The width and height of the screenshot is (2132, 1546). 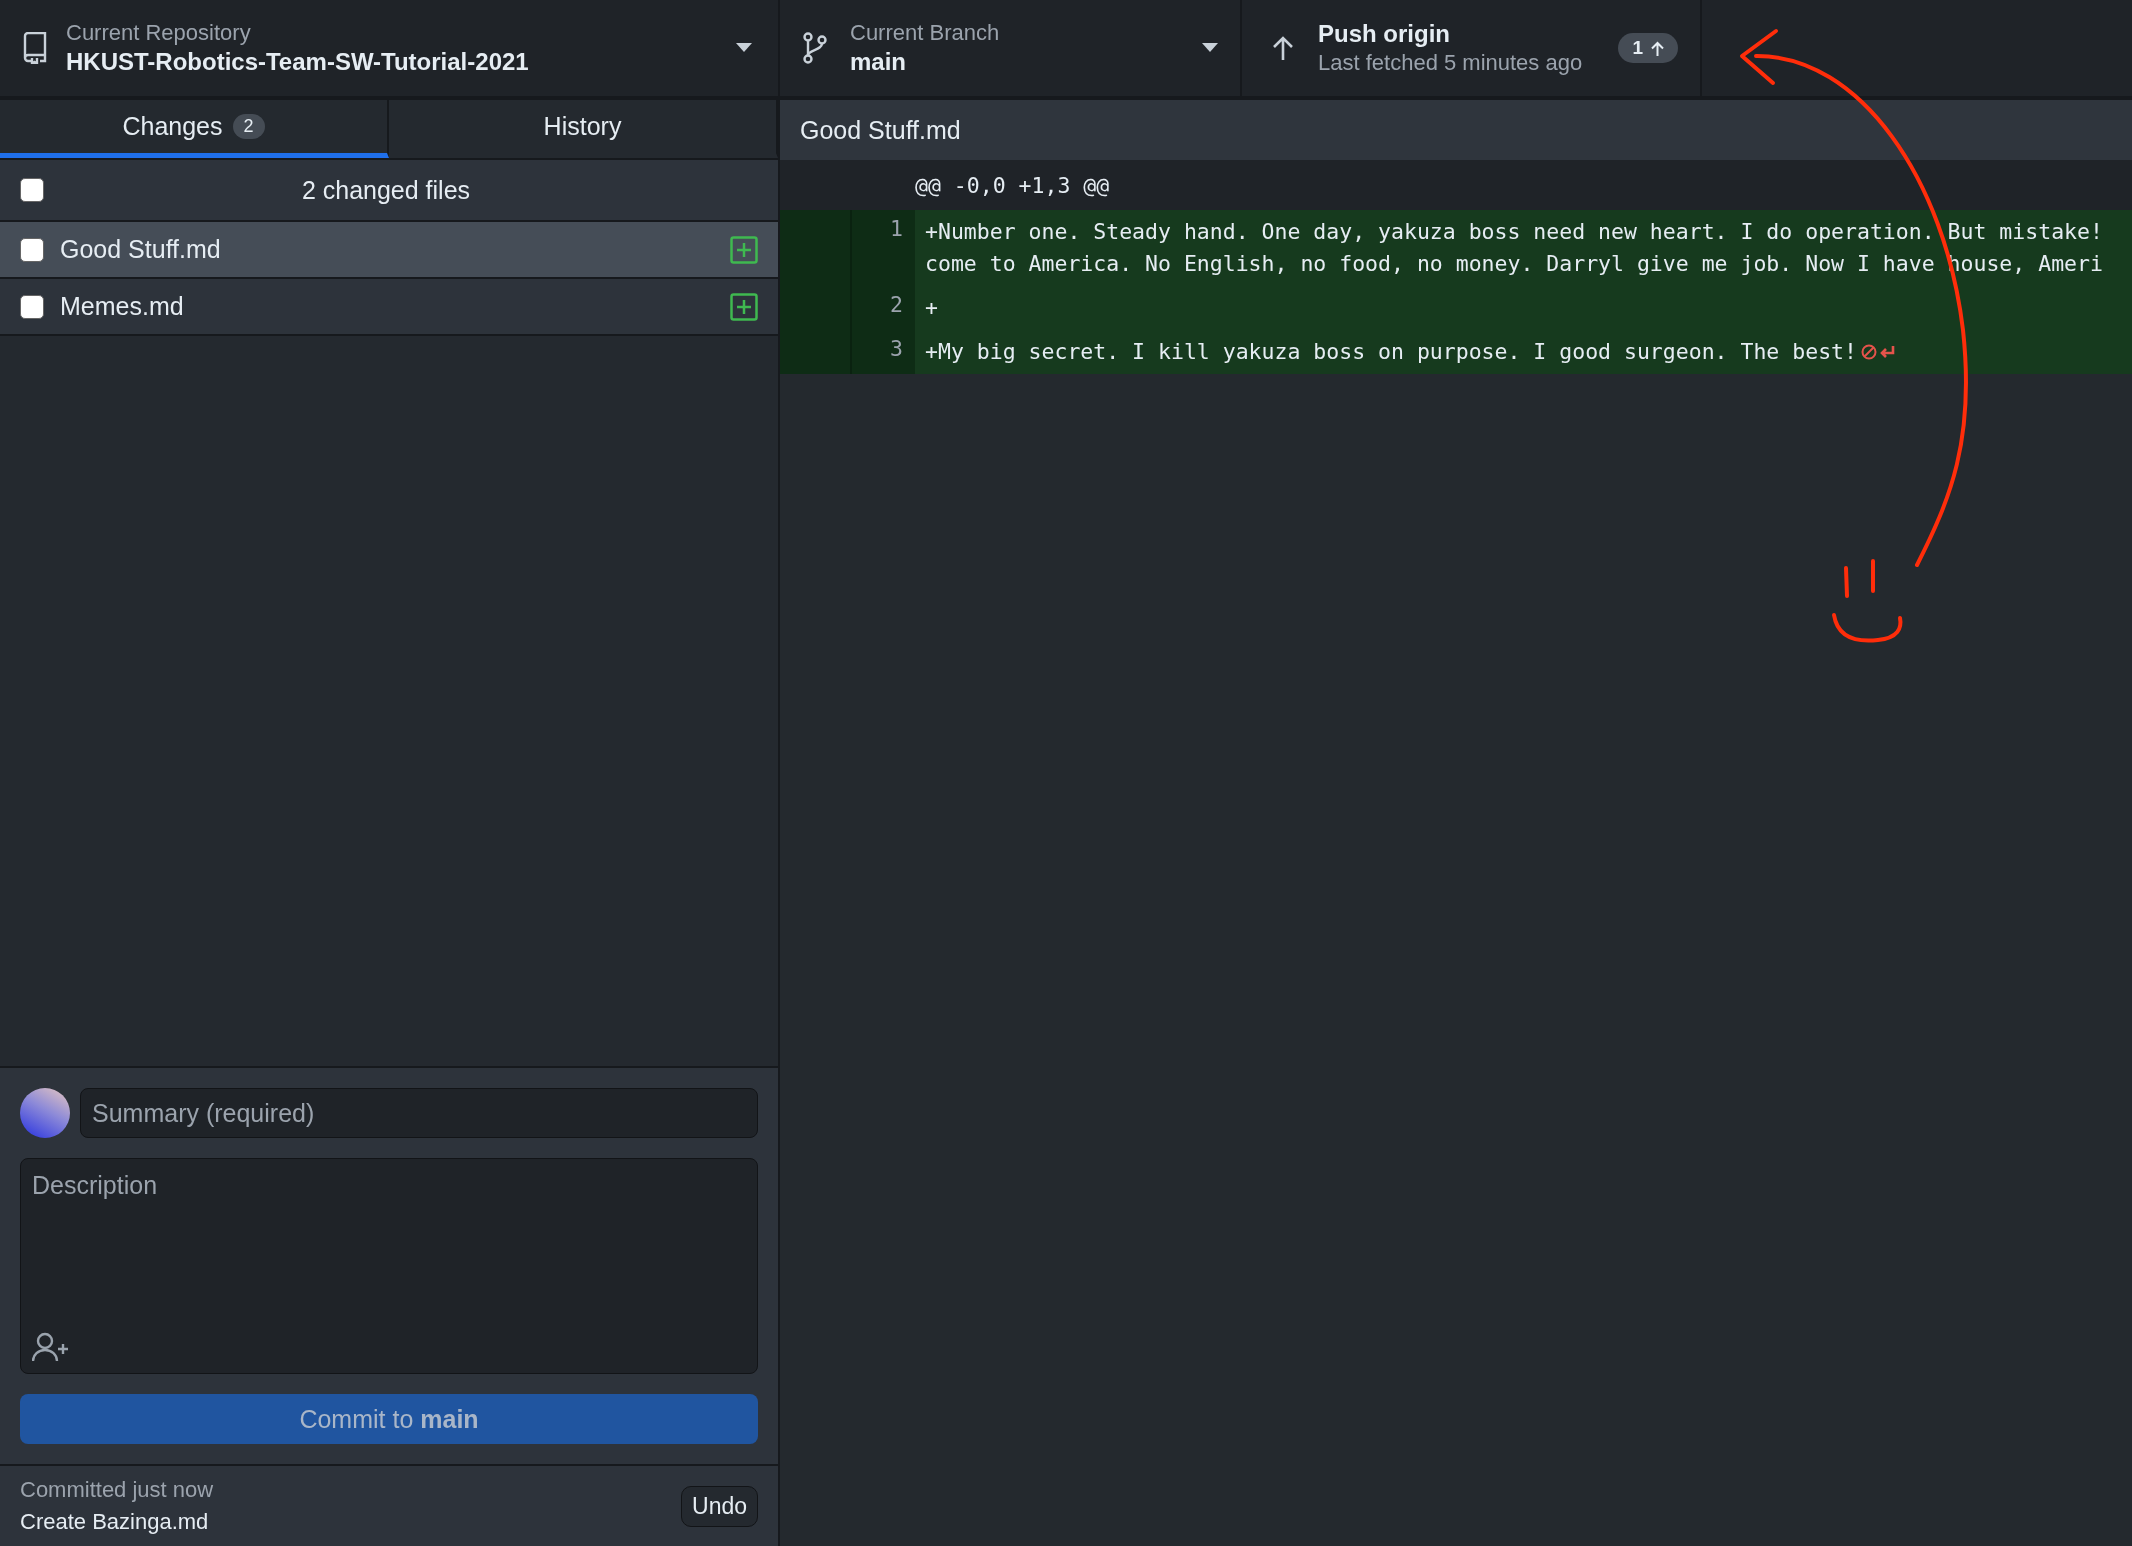 What do you see at coordinates (896, 349) in the screenshot?
I see `line-number: 3` at bounding box center [896, 349].